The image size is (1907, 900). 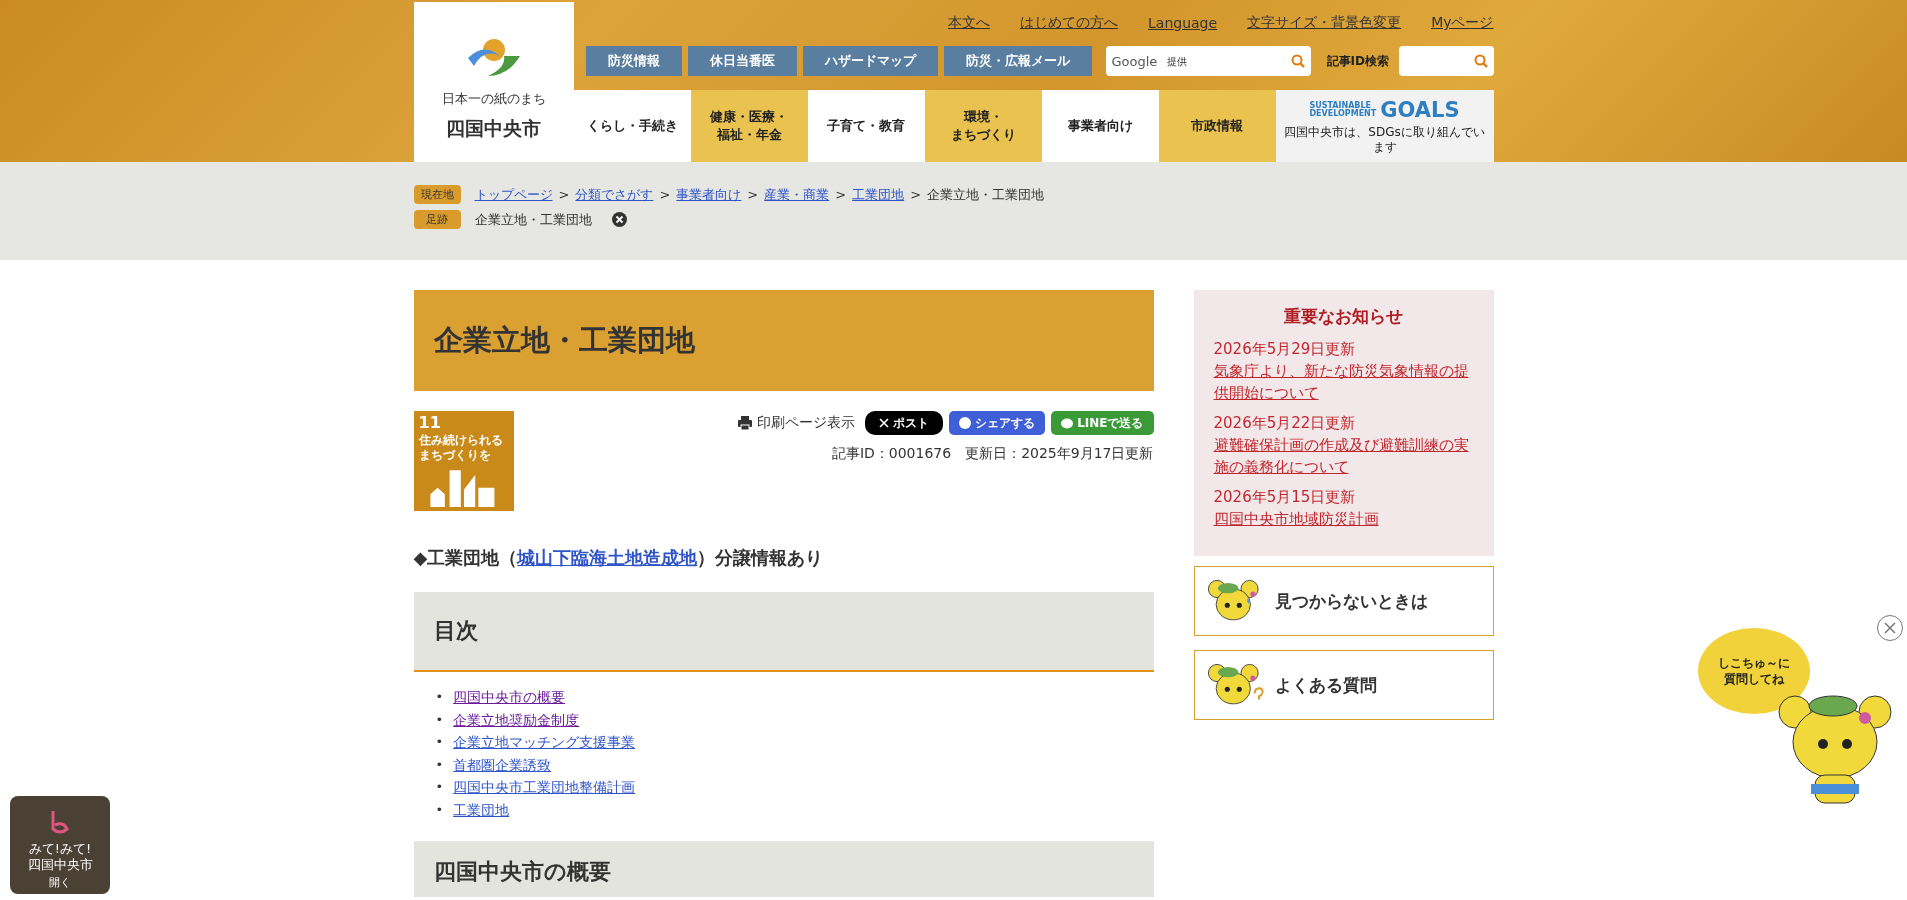 What do you see at coordinates (969, 23) in the screenshot?
I see `utility-link: 本文へ` at bounding box center [969, 23].